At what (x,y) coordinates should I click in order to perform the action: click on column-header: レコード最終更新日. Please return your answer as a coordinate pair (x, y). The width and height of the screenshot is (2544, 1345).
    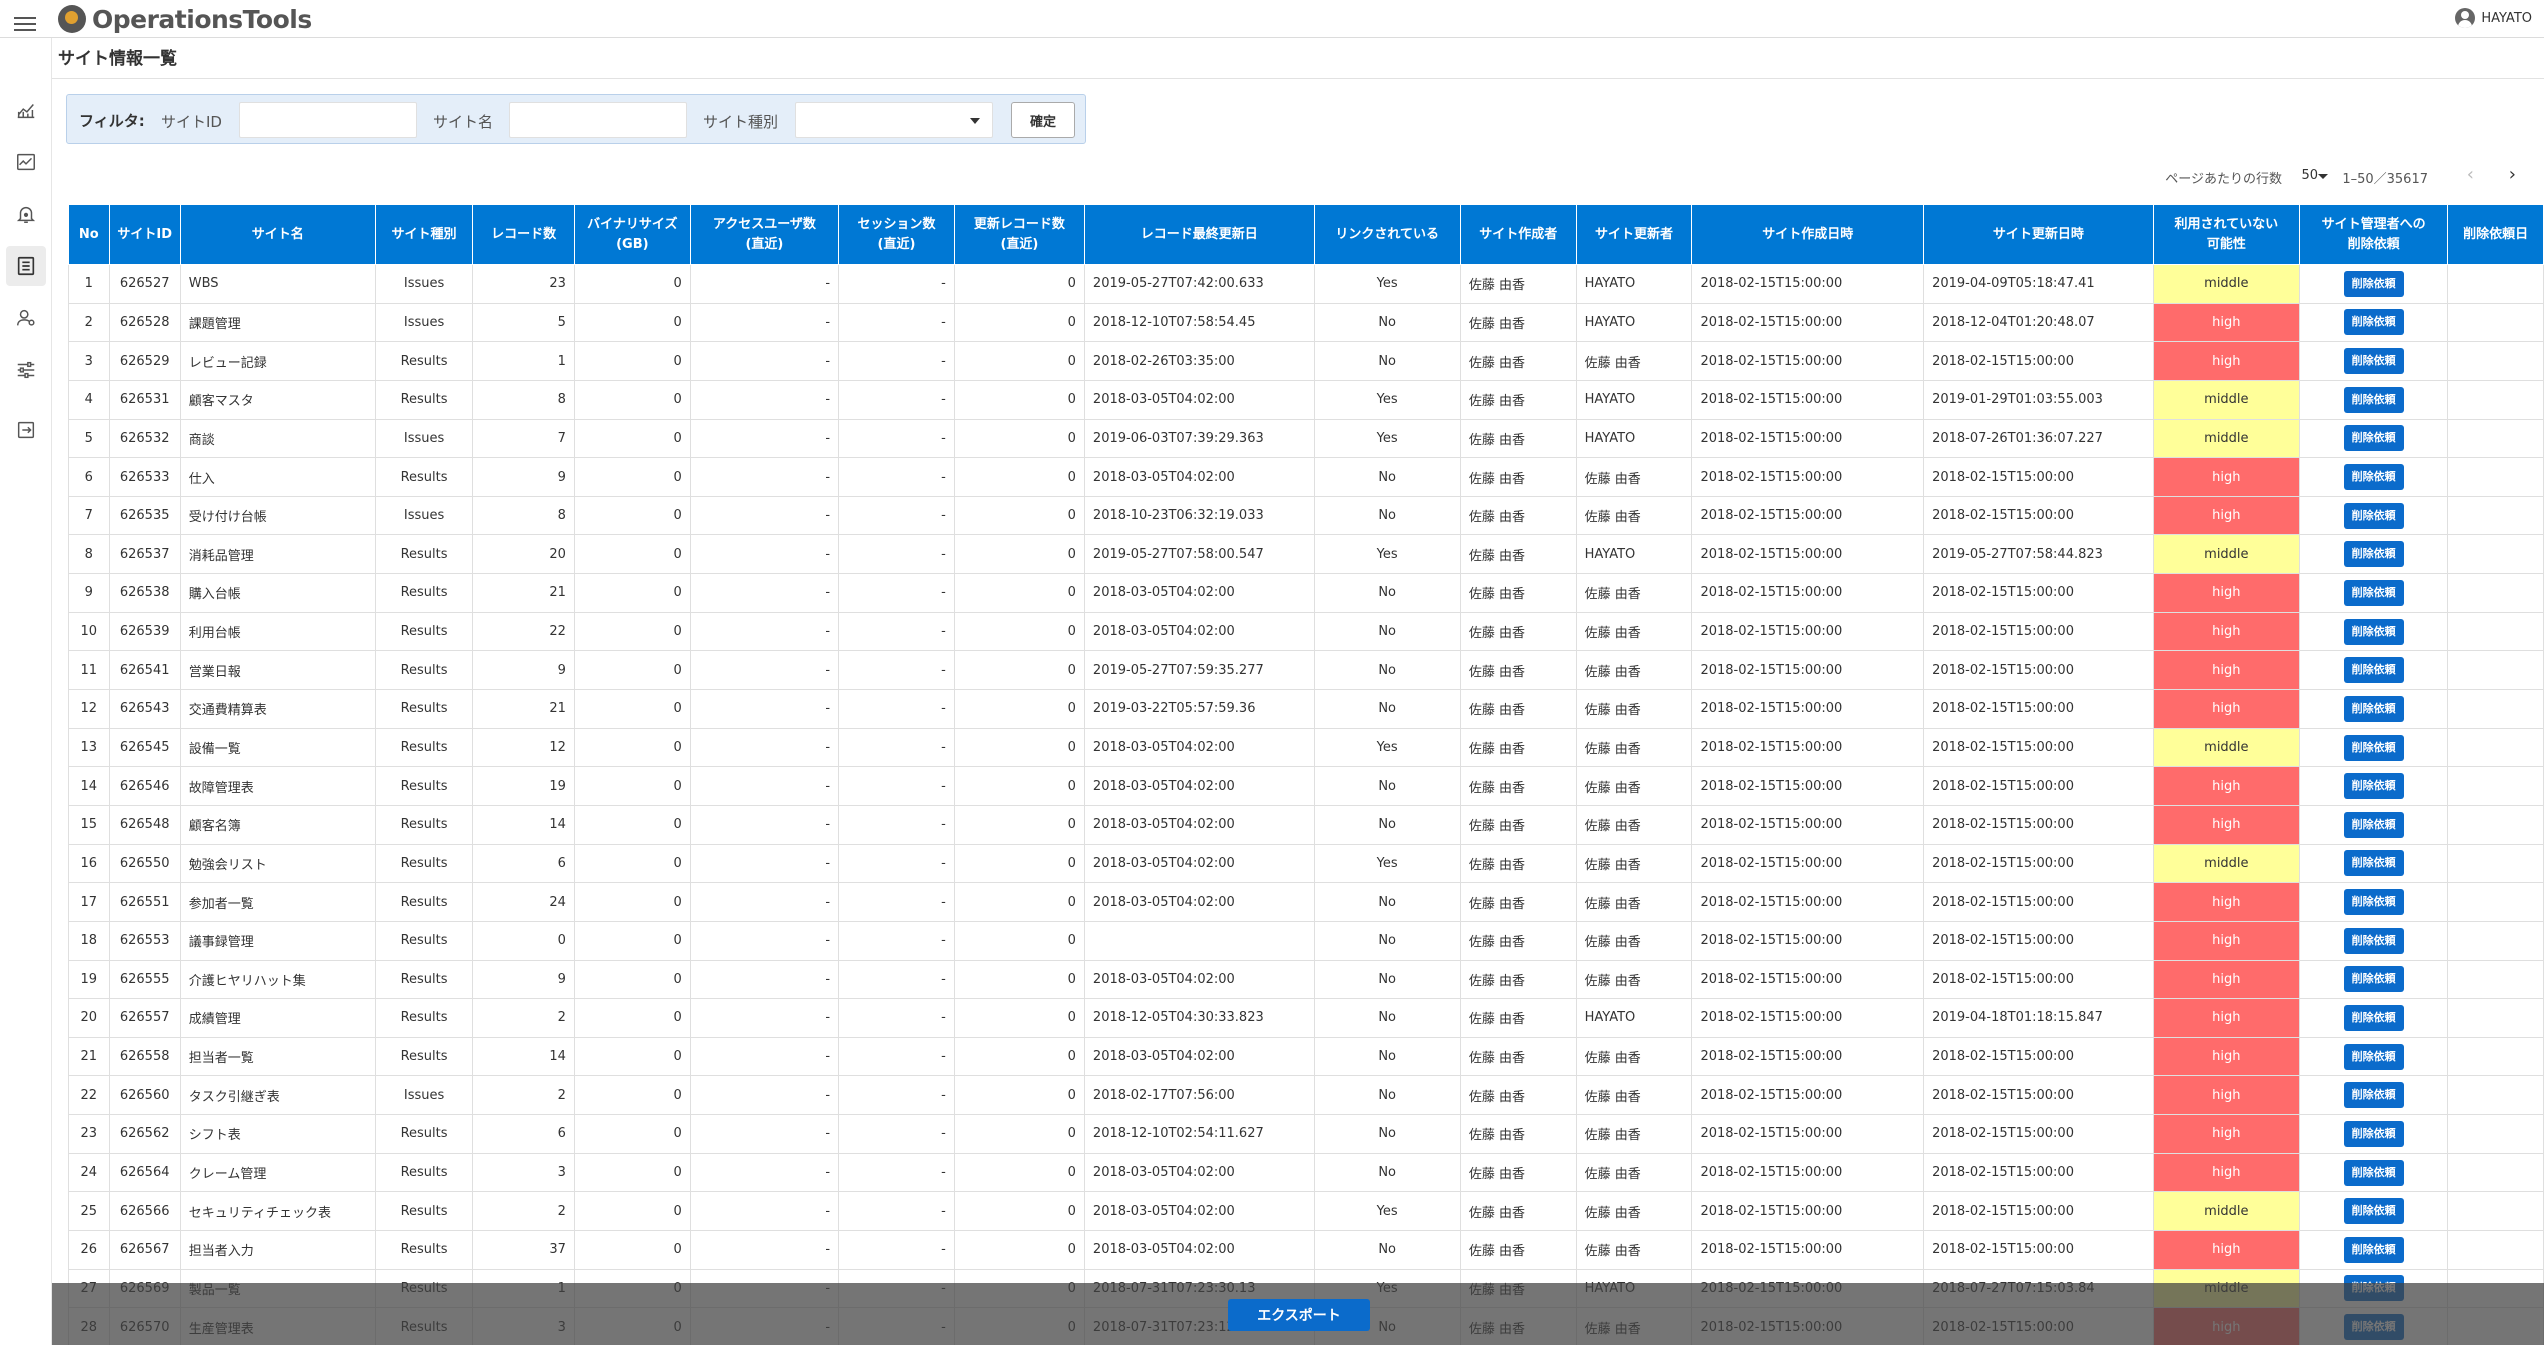
    Looking at the image, I should click on (1199, 234).